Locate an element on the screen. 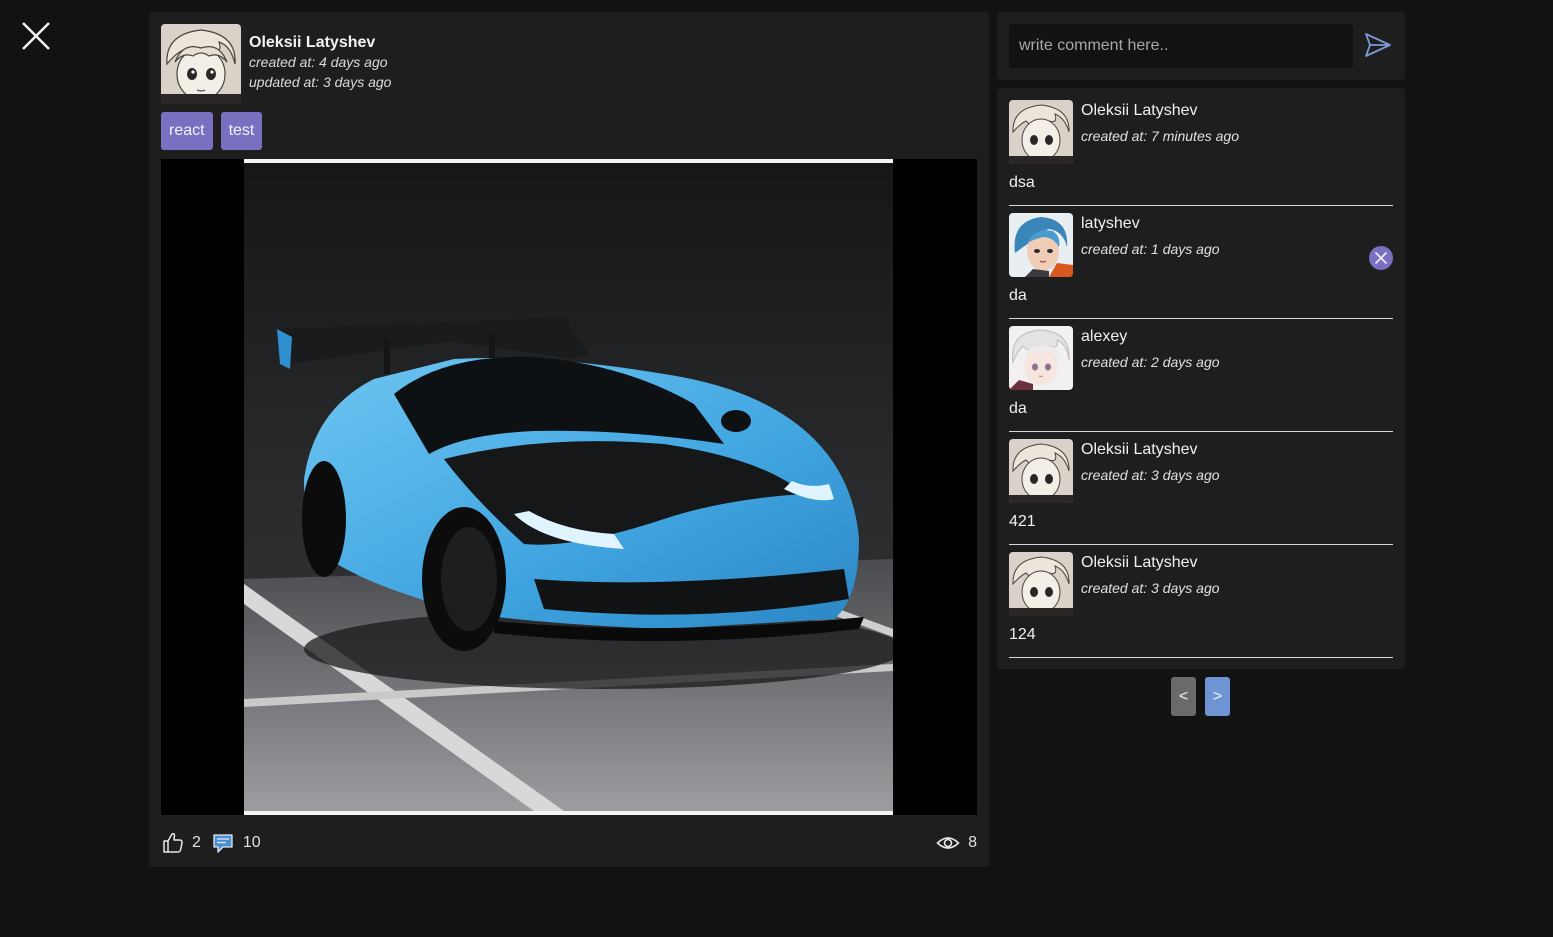  comment-icon is located at coordinates (223, 843).